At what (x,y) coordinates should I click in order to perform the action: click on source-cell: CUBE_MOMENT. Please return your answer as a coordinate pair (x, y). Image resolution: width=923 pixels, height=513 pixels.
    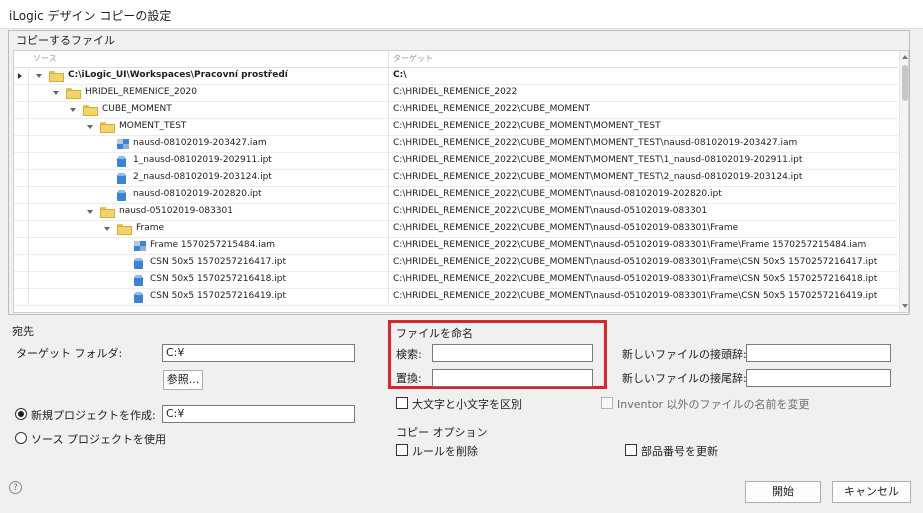
    Looking at the image, I should click on (209, 110).